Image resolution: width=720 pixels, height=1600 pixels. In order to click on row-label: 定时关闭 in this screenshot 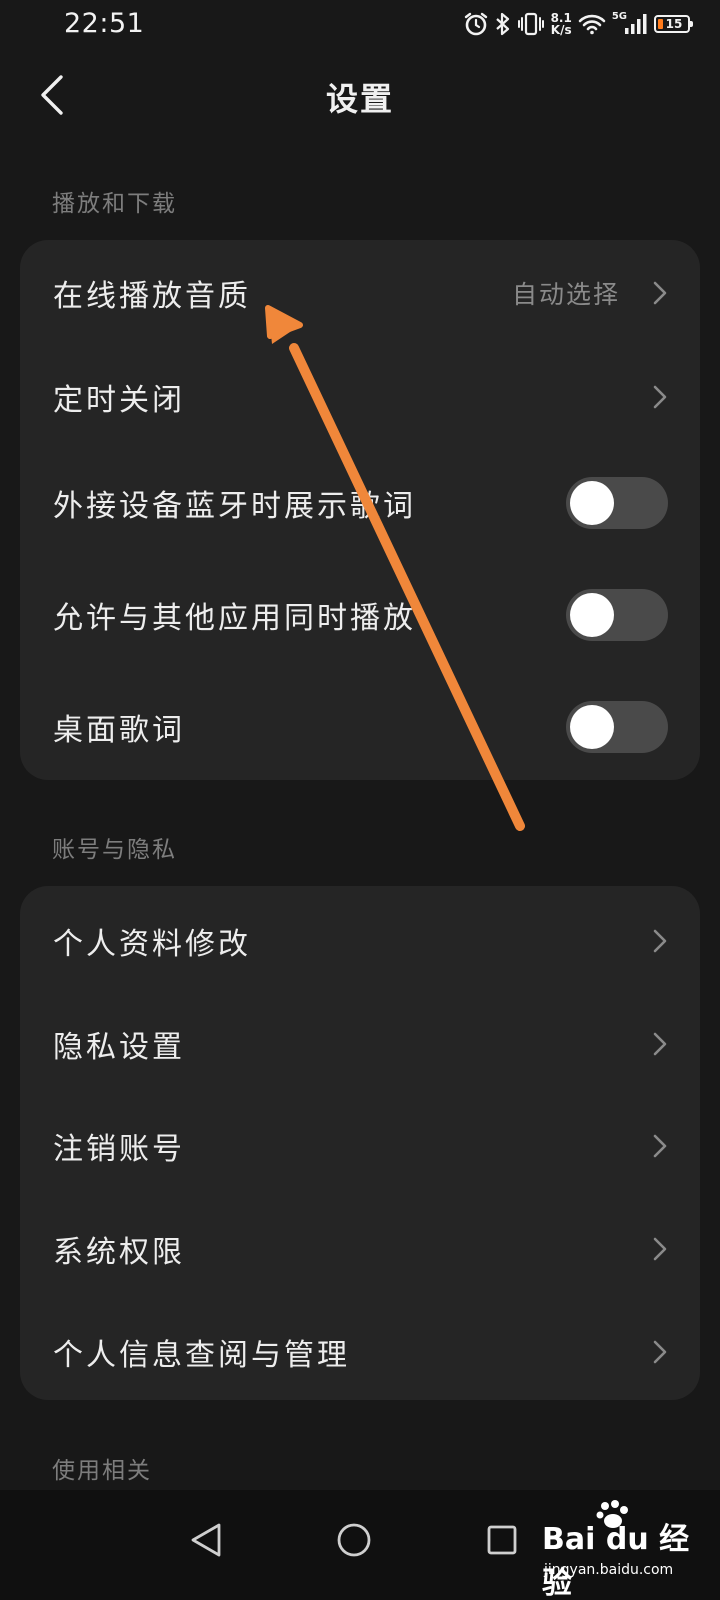, I will do `click(119, 400)`.